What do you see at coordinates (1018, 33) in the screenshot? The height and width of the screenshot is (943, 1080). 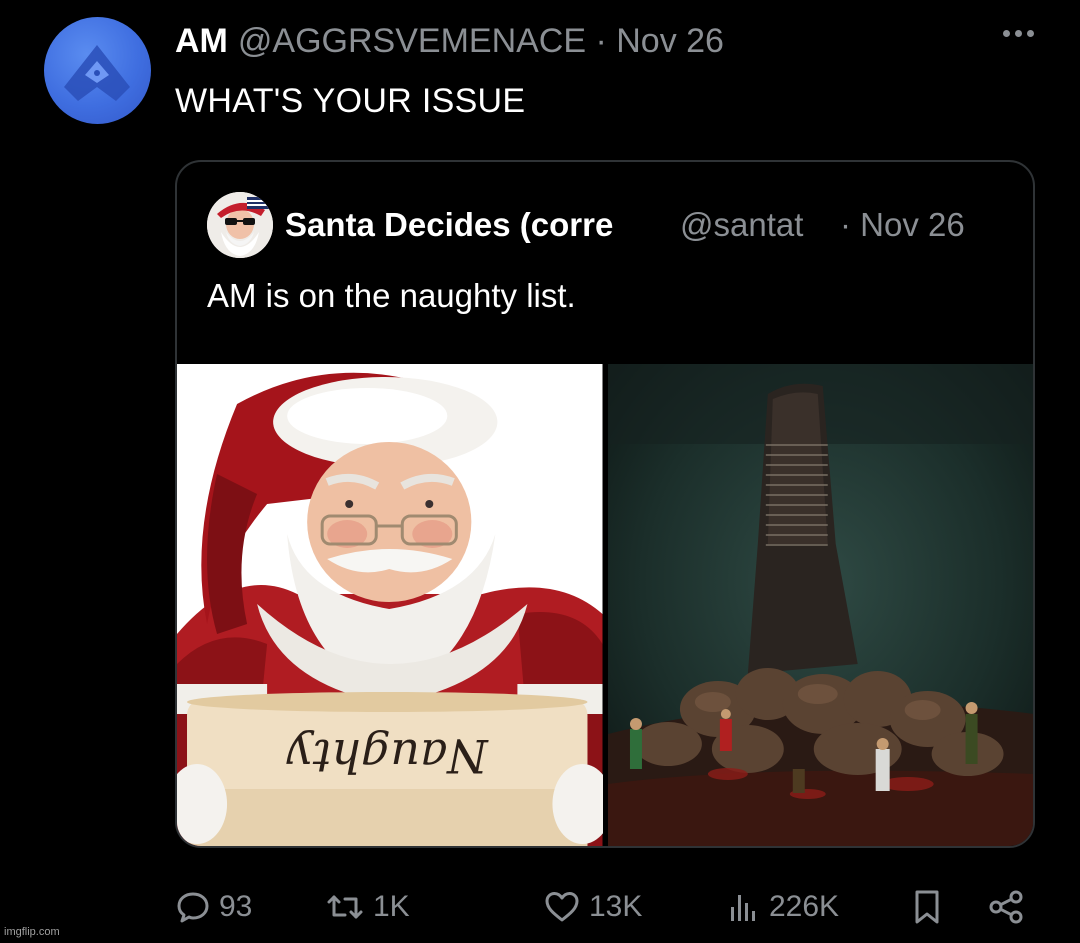 I see `more-options-icon` at bounding box center [1018, 33].